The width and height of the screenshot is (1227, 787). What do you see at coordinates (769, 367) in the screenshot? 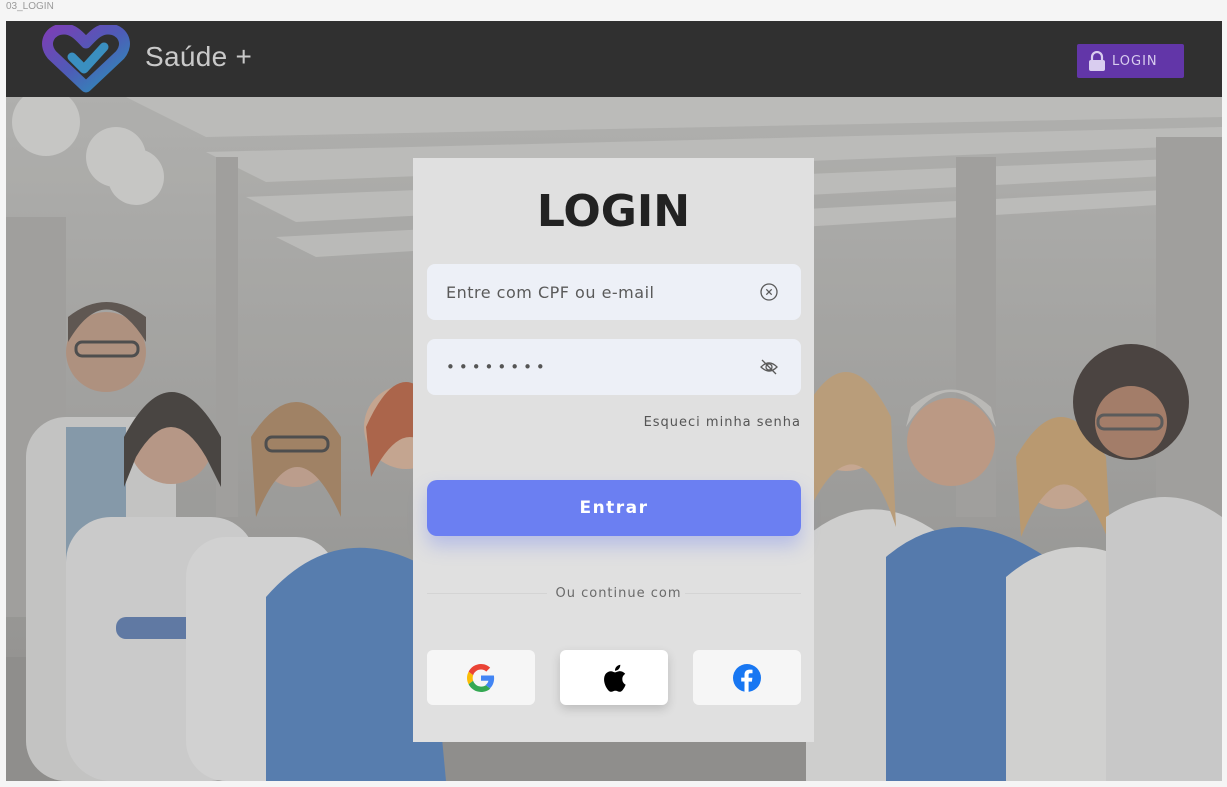
I see `eye-off-icon` at bounding box center [769, 367].